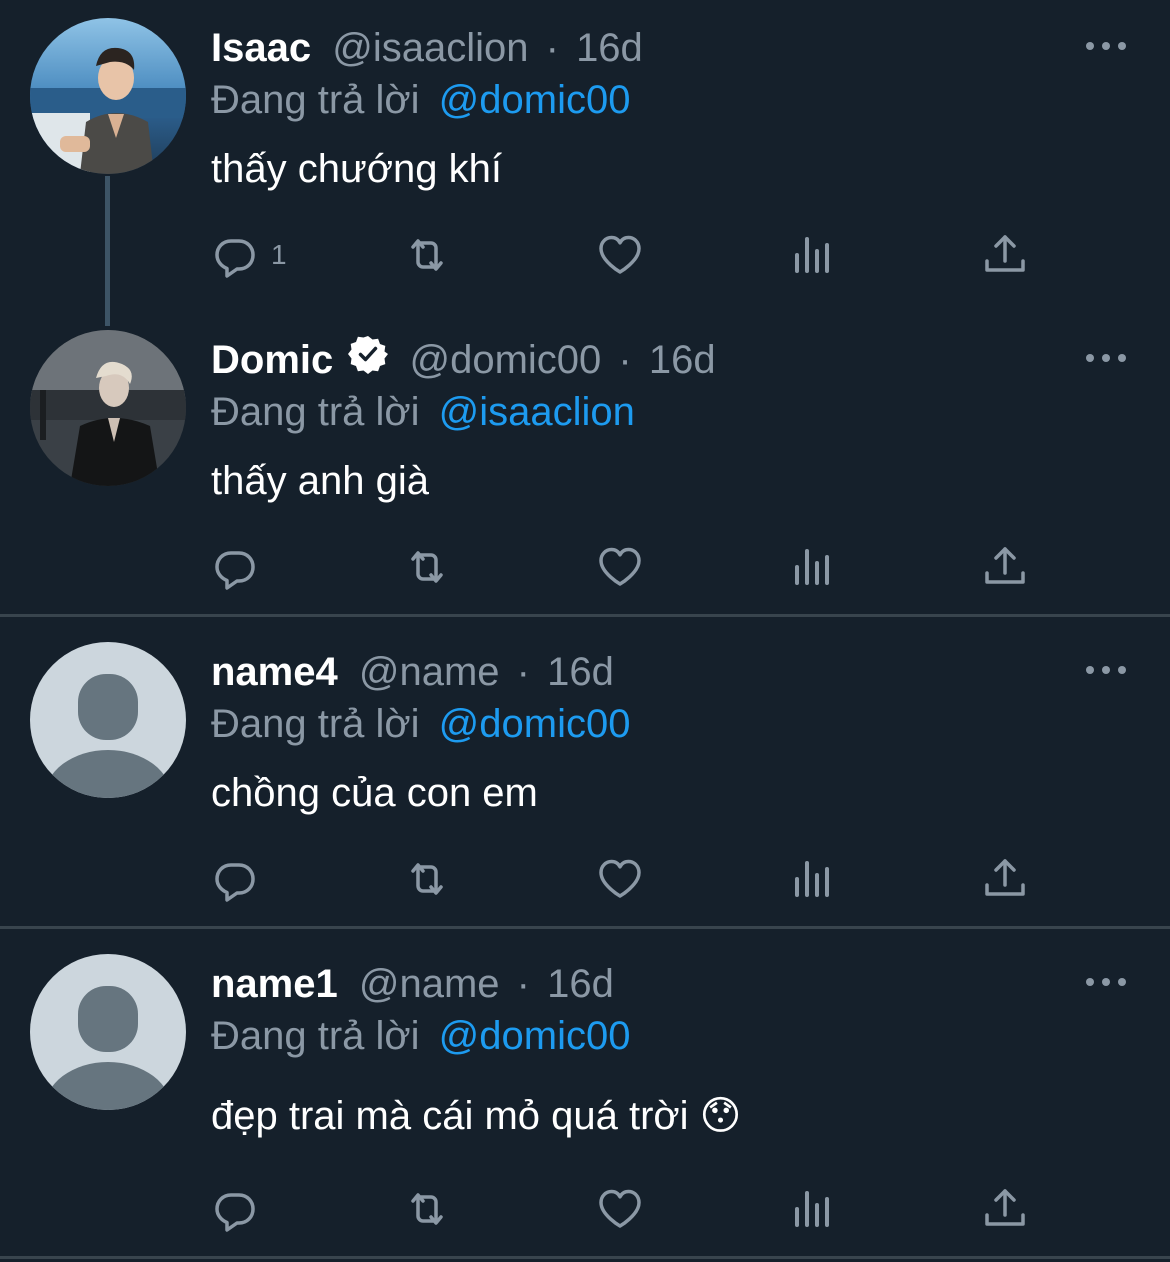 The height and width of the screenshot is (1262, 1170). I want to click on display-name: name1, so click(274, 984).